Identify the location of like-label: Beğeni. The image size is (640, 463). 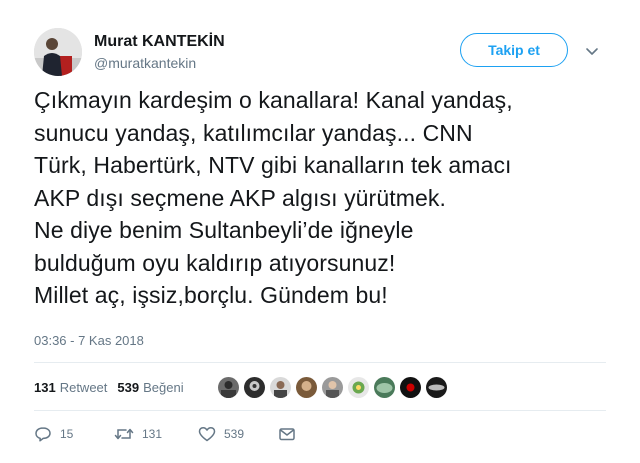
(163, 387).